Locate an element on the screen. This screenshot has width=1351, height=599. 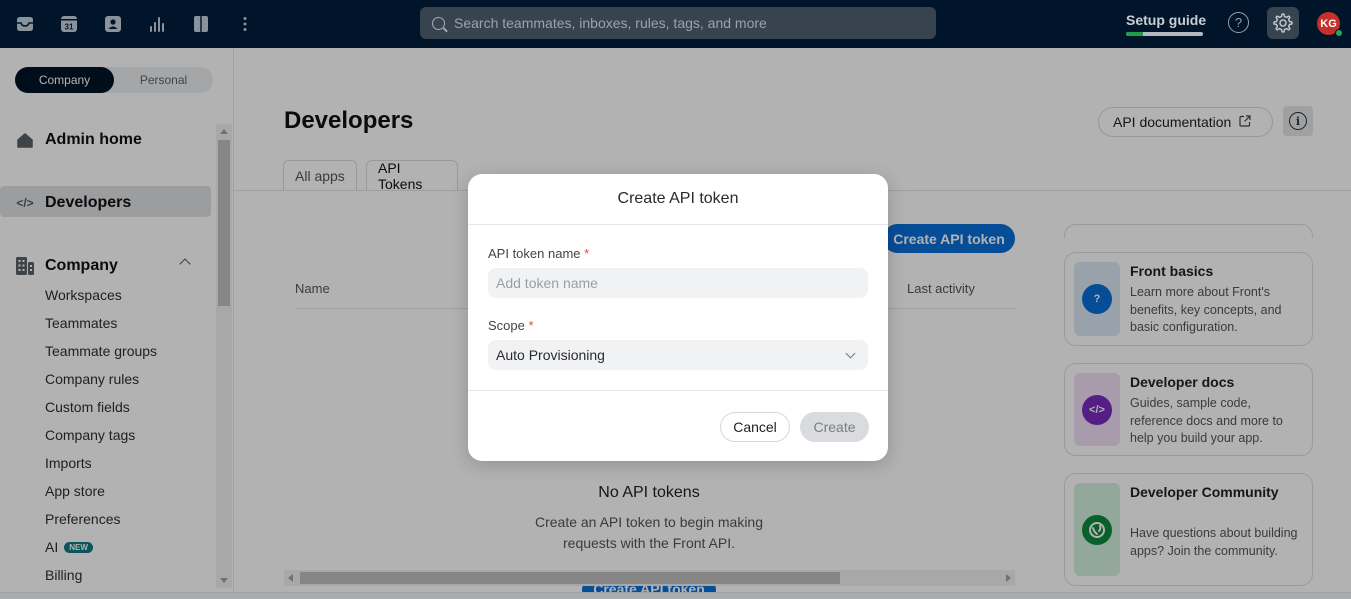
search-input is located at coordinates (684, 23).